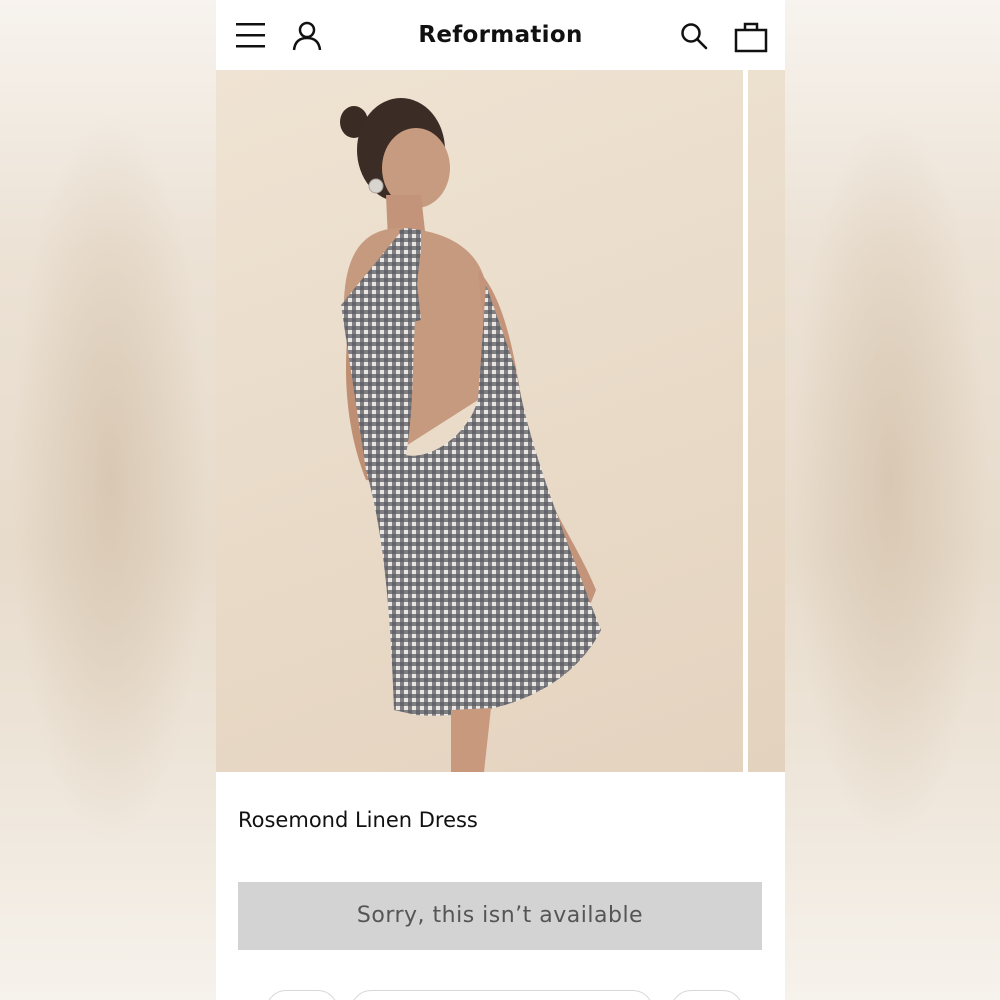 The height and width of the screenshot is (1000, 1000). I want to click on bag-icon, so click(751, 36).